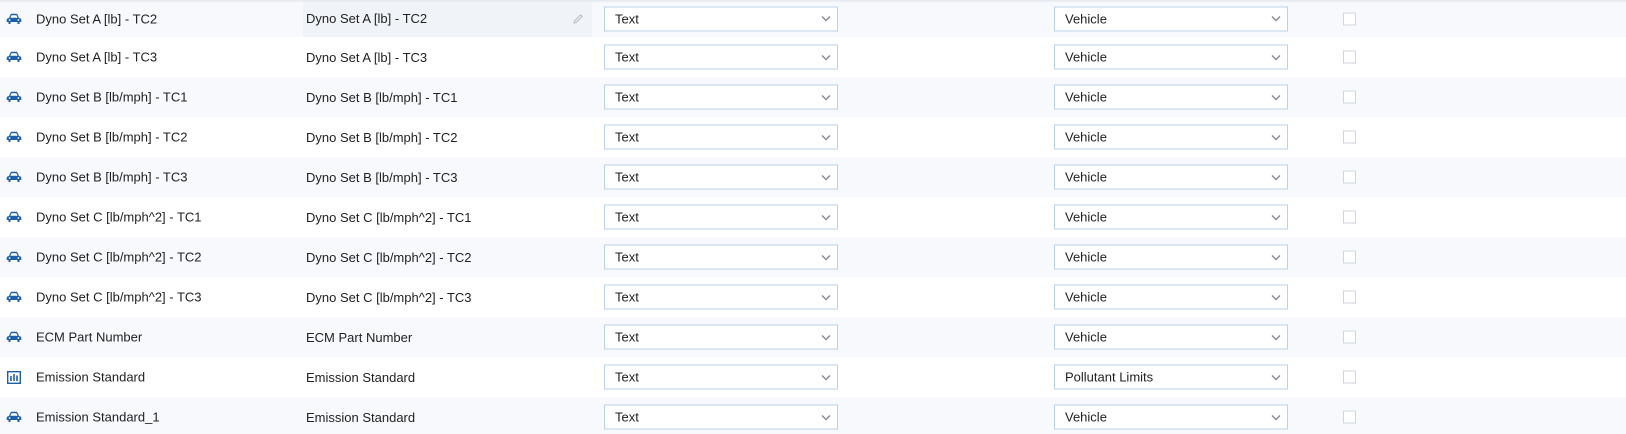  Describe the element at coordinates (449, 57) in the screenshot. I see `display-name-cell: Dyno Set A [lb] - TC3` at that location.